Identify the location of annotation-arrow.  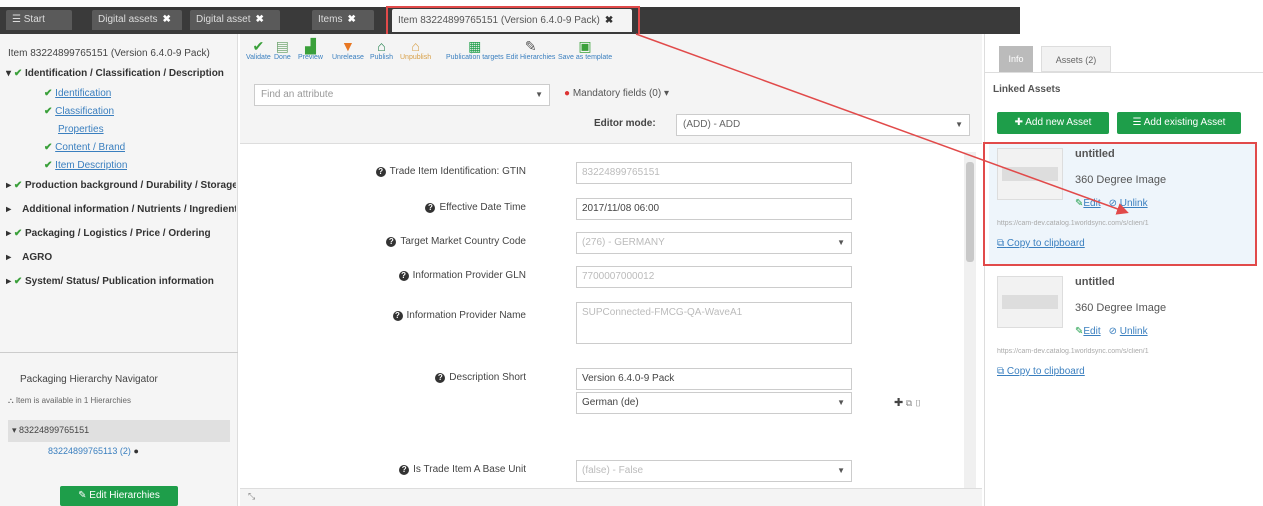
(882, 124).